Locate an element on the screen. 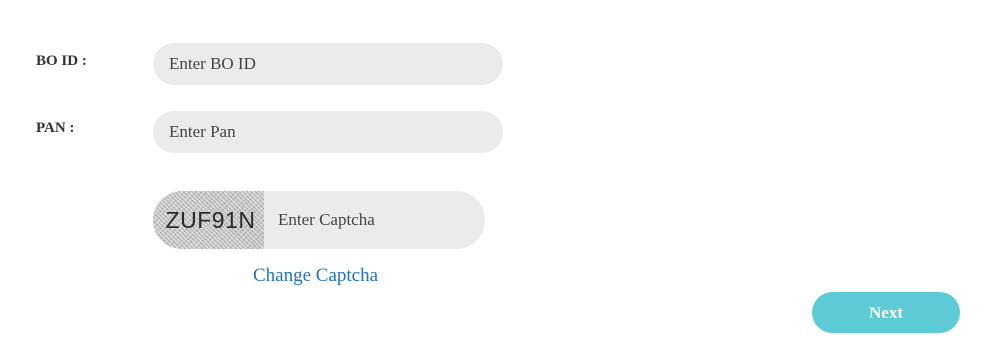 This screenshot has width=1001, height=350. pan-label: PAN : is located at coordinates (55, 128).